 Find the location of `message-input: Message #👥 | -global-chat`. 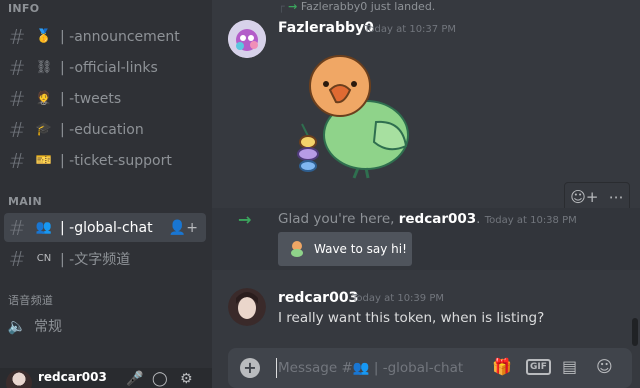

message-input: Message #👥 | -global-chat is located at coordinates (370, 368).